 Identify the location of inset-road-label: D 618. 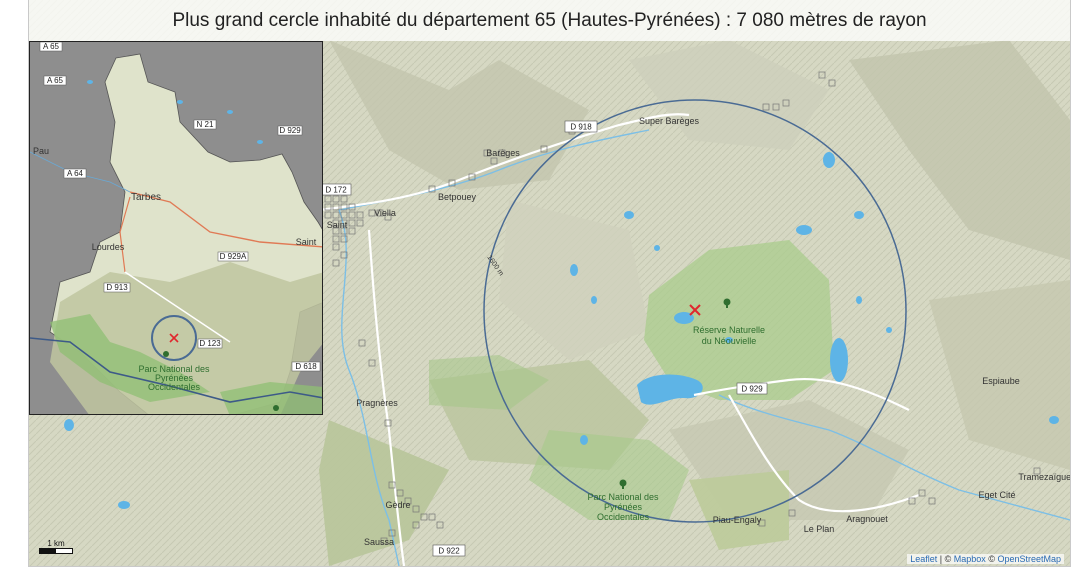
(306, 366).